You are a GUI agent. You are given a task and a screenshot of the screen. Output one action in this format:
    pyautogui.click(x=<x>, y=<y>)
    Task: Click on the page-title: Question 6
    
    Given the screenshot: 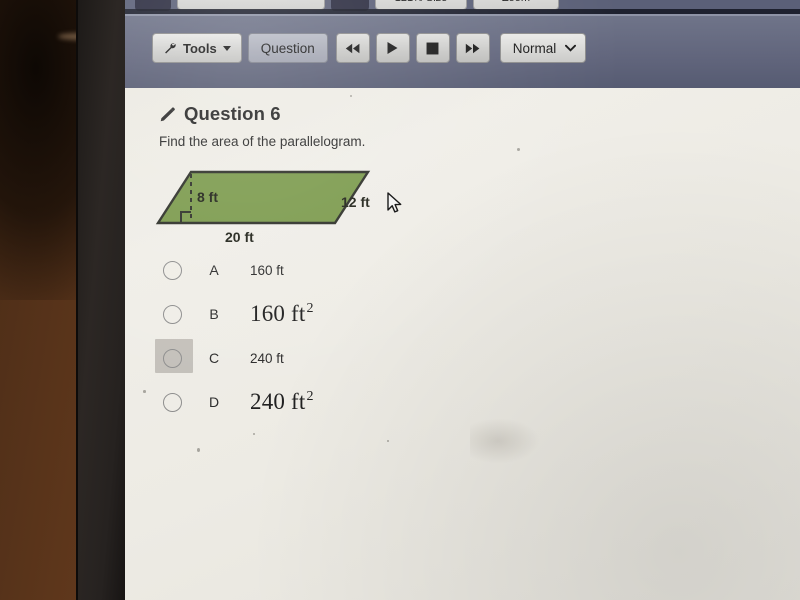 What is the action you would take?
    pyautogui.click(x=232, y=113)
    